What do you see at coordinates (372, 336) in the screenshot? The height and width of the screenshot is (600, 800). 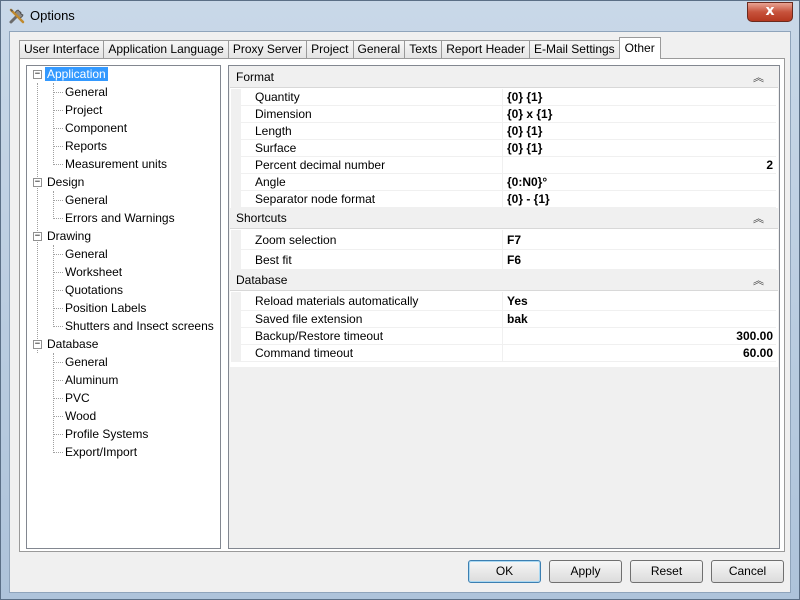 I see `property-name: Backup/Restore timeout` at bounding box center [372, 336].